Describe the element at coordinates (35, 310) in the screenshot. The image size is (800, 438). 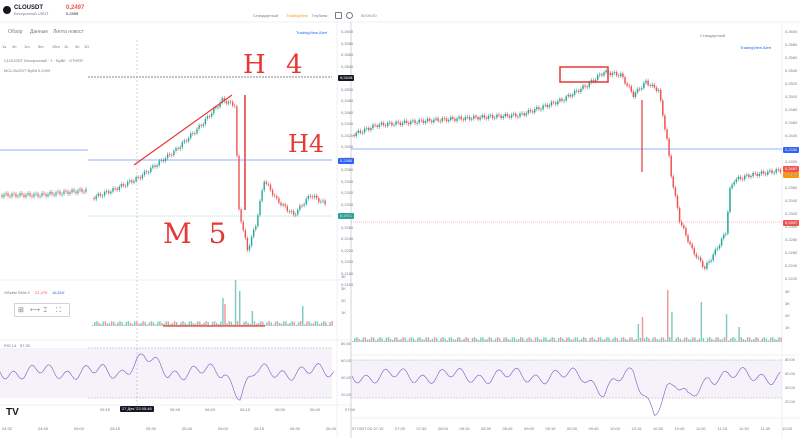
I see `line-tool-icon: ⟷` at that location.